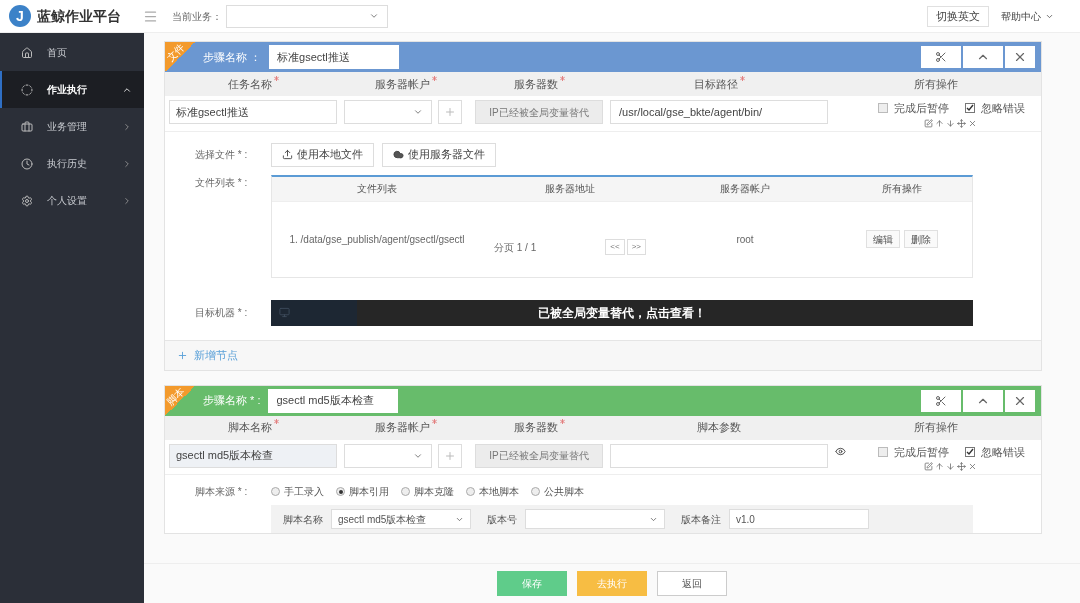 Image resolution: width=1080 pixels, height=603 pixels. Describe the element at coordinates (719, 112) in the screenshot. I see `target-path-field: /usr/local/gse_bkte/agent/bin/` at that location.